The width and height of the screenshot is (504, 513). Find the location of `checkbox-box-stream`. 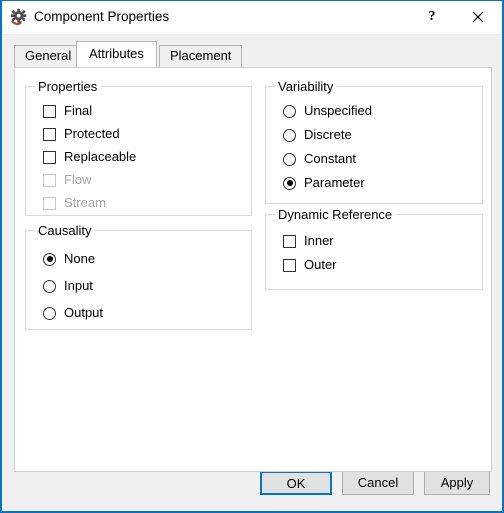

checkbox-box-stream is located at coordinates (49, 203).